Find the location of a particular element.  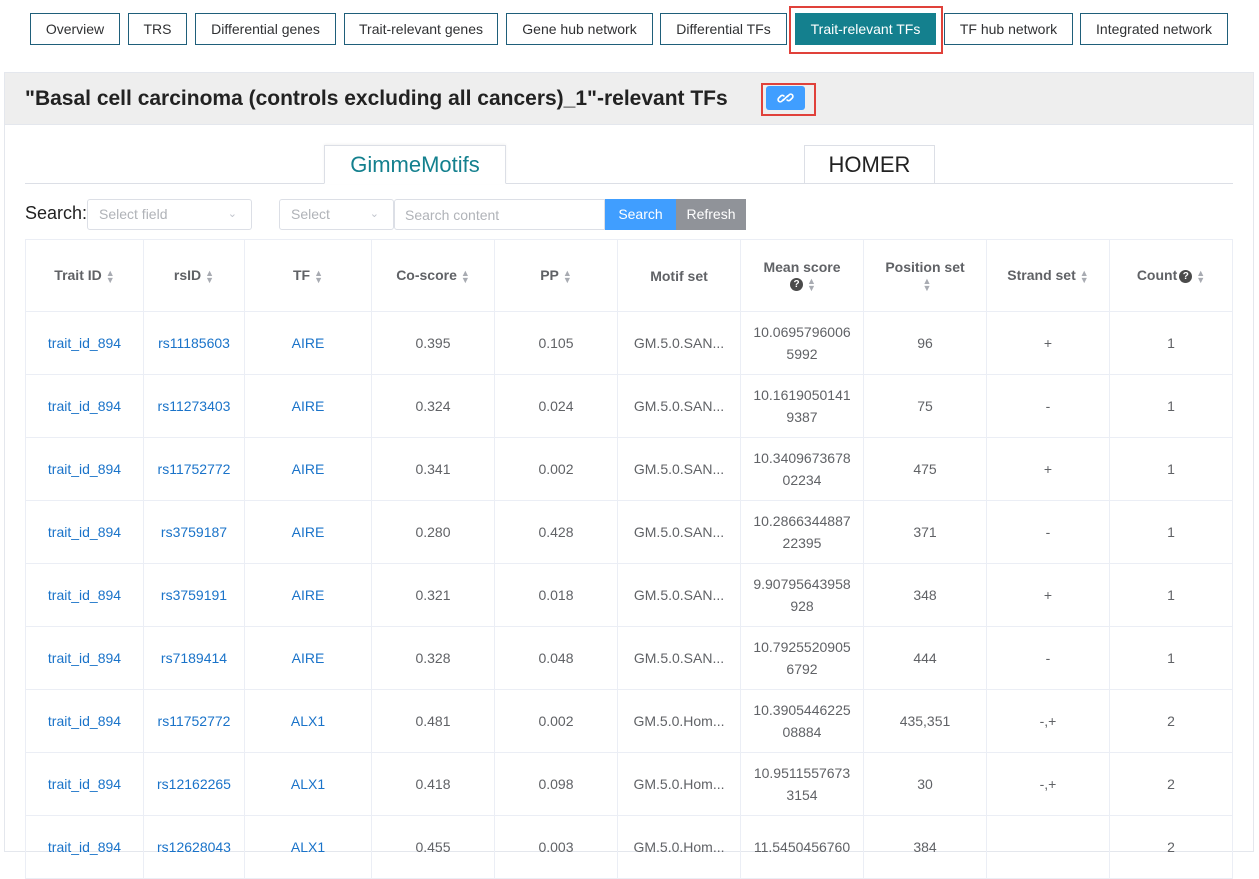

column-header: TF ▲ ▼ is located at coordinates (308, 275).